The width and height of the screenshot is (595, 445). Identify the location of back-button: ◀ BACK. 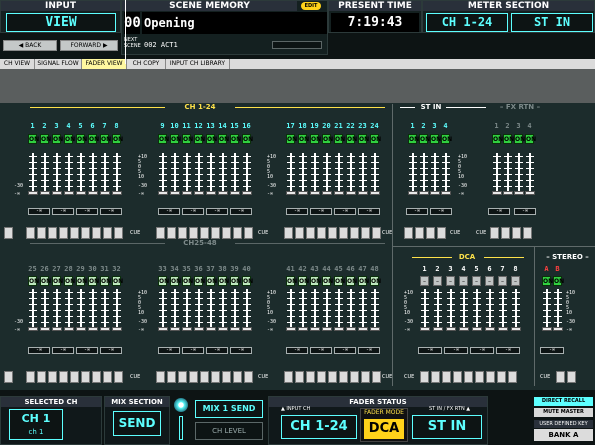
(30, 45).